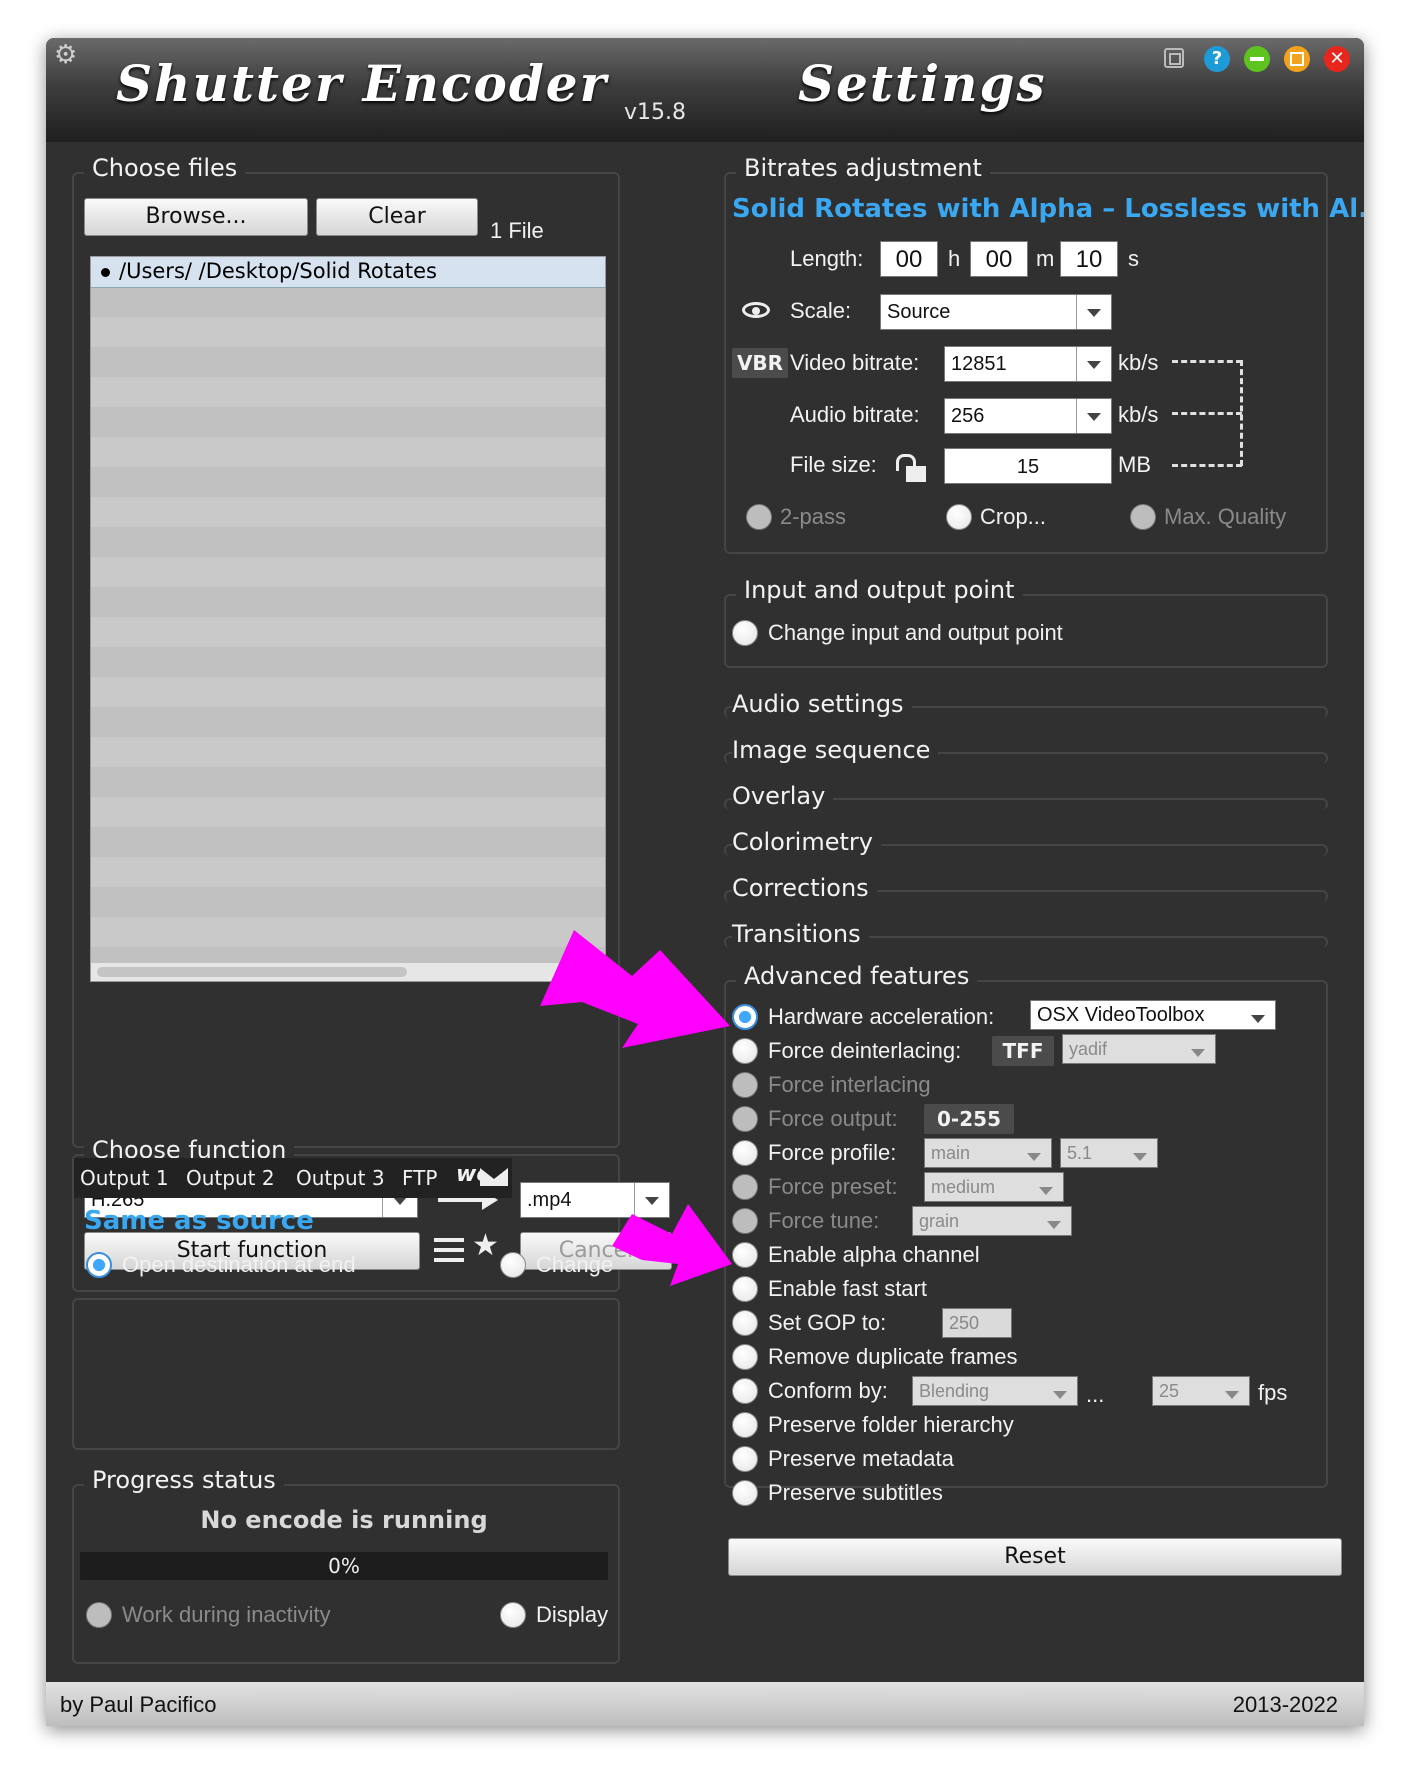 This screenshot has width=1412, height=1780. I want to click on tab-ftp: FTP, so click(419, 1178).